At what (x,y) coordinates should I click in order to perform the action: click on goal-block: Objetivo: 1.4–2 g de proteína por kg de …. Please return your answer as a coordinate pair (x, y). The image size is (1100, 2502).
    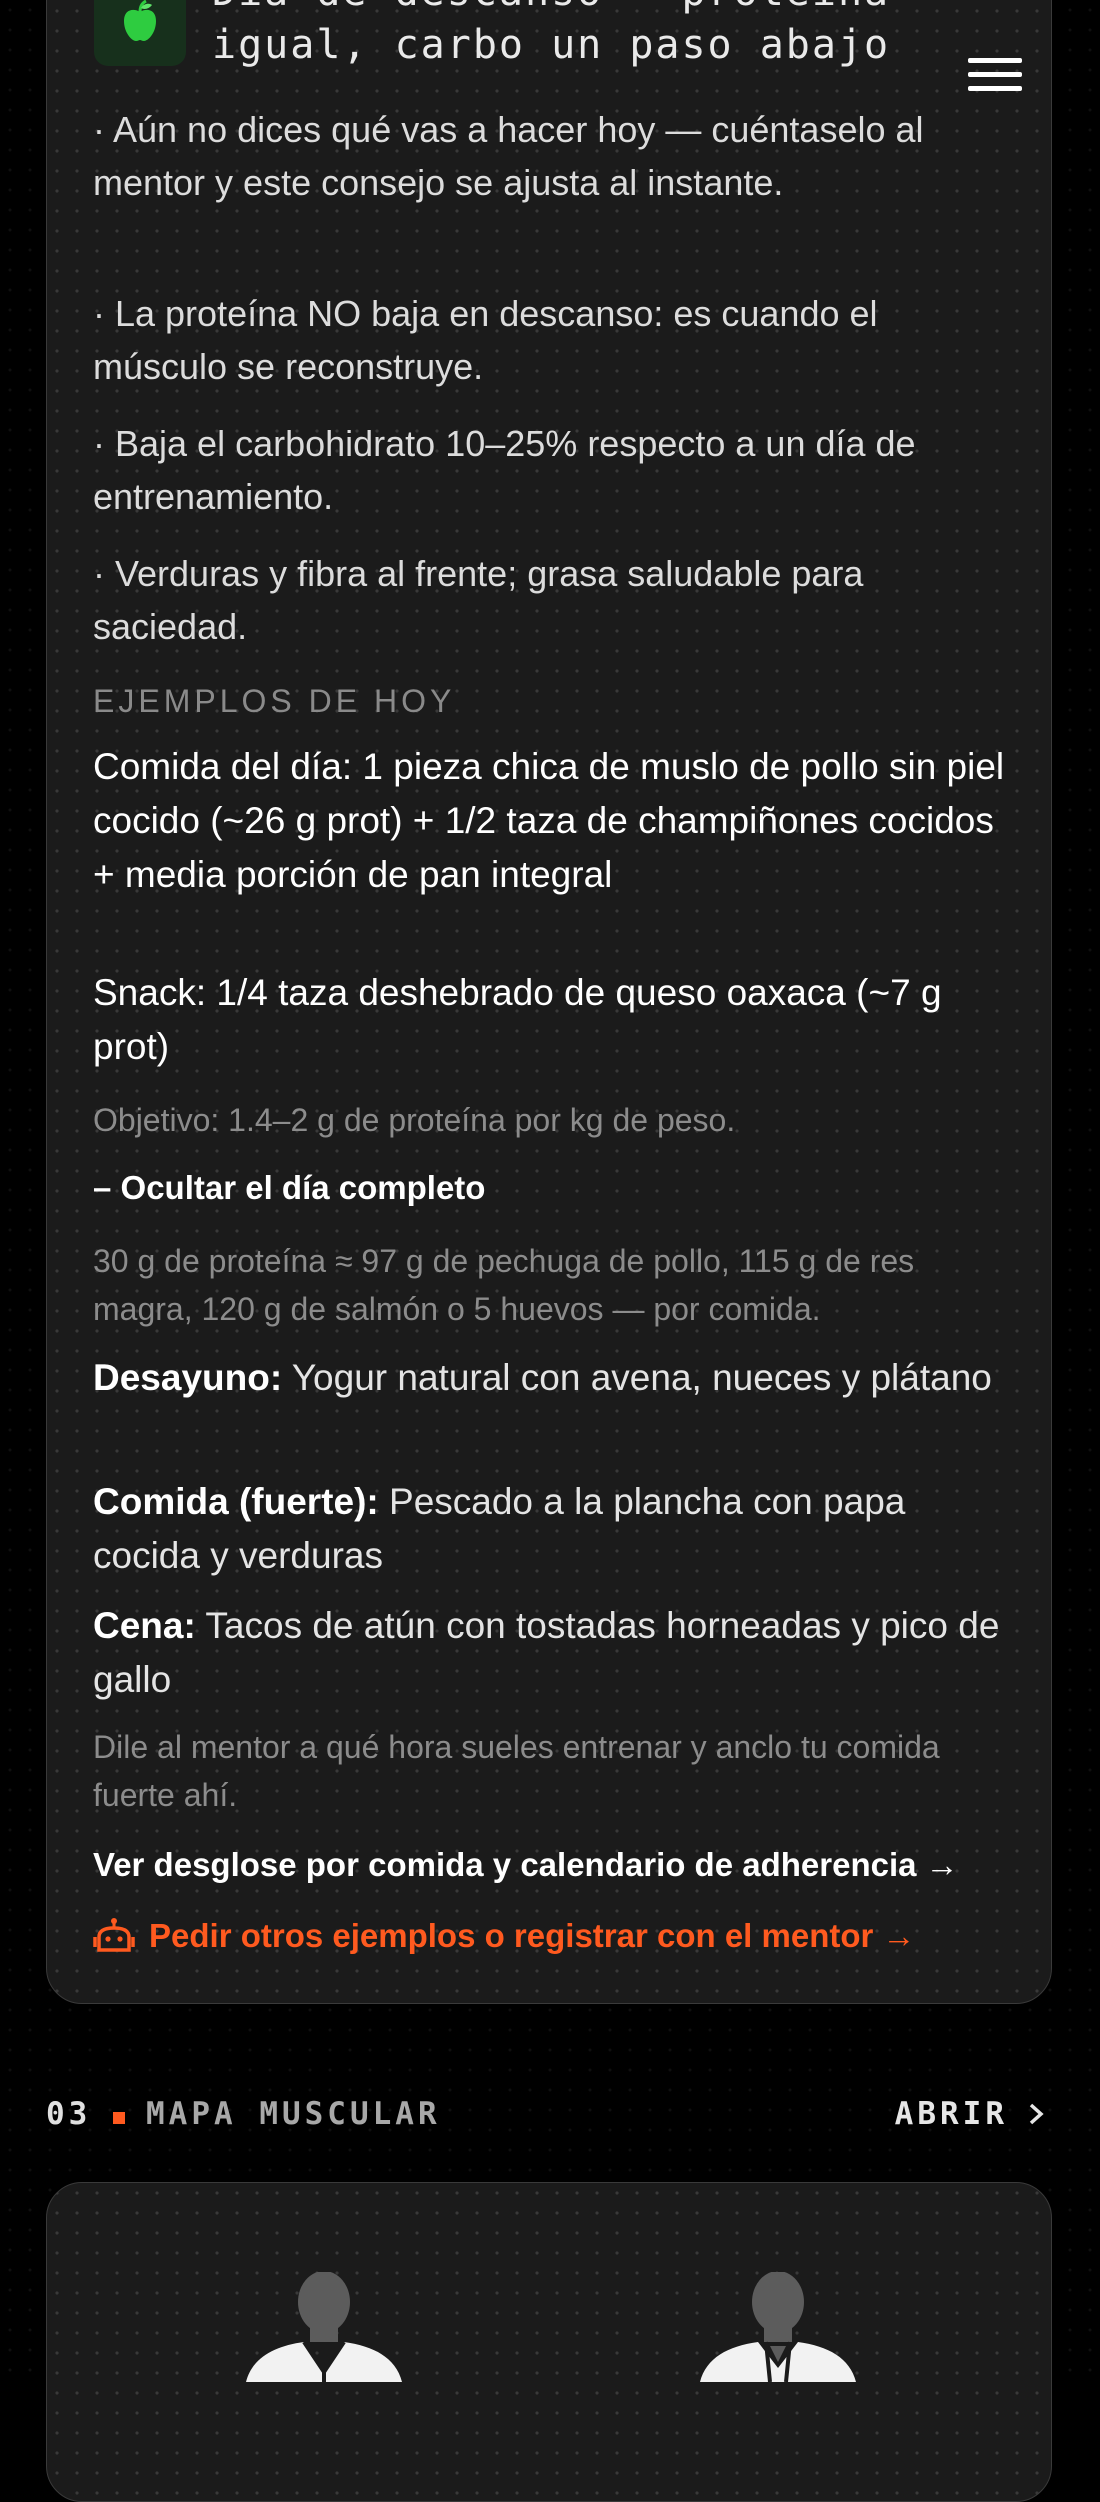
    Looking at the image, I should click on (553, 1120).